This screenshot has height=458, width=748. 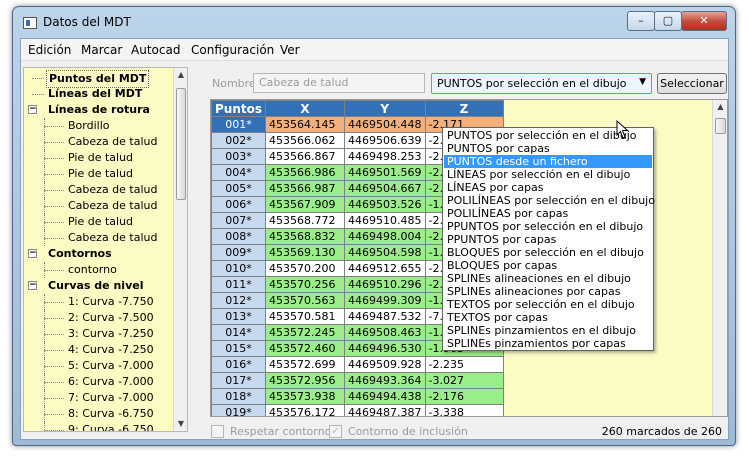 I want to click on y-cell: 4469487.532, so click(x=385, y=316).